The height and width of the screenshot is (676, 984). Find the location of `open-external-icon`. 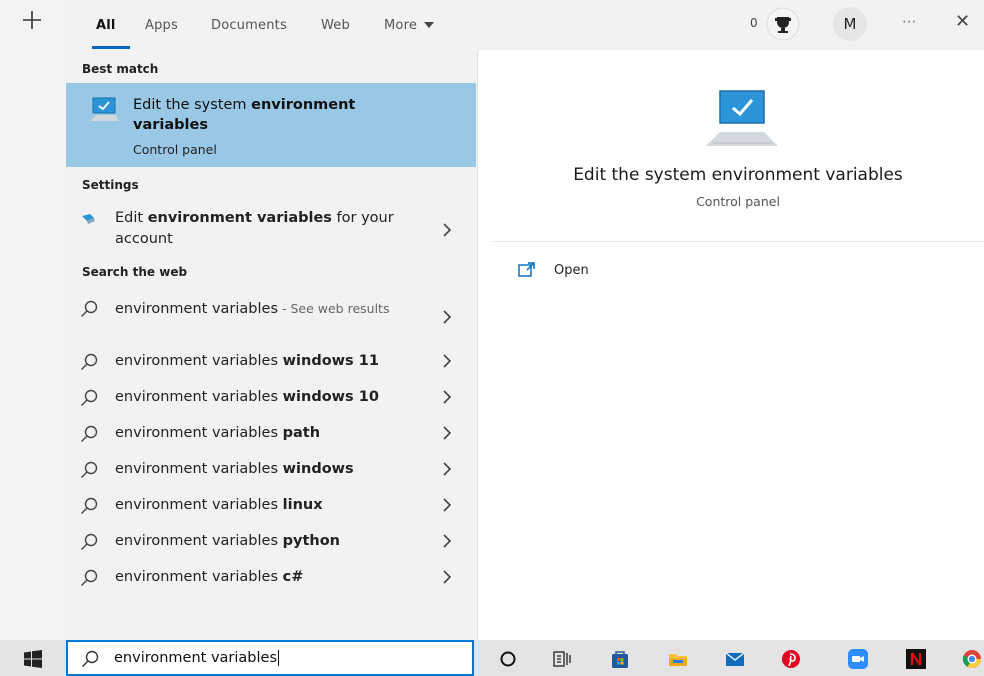

open-external-icon is located at coordinates (526, 269).